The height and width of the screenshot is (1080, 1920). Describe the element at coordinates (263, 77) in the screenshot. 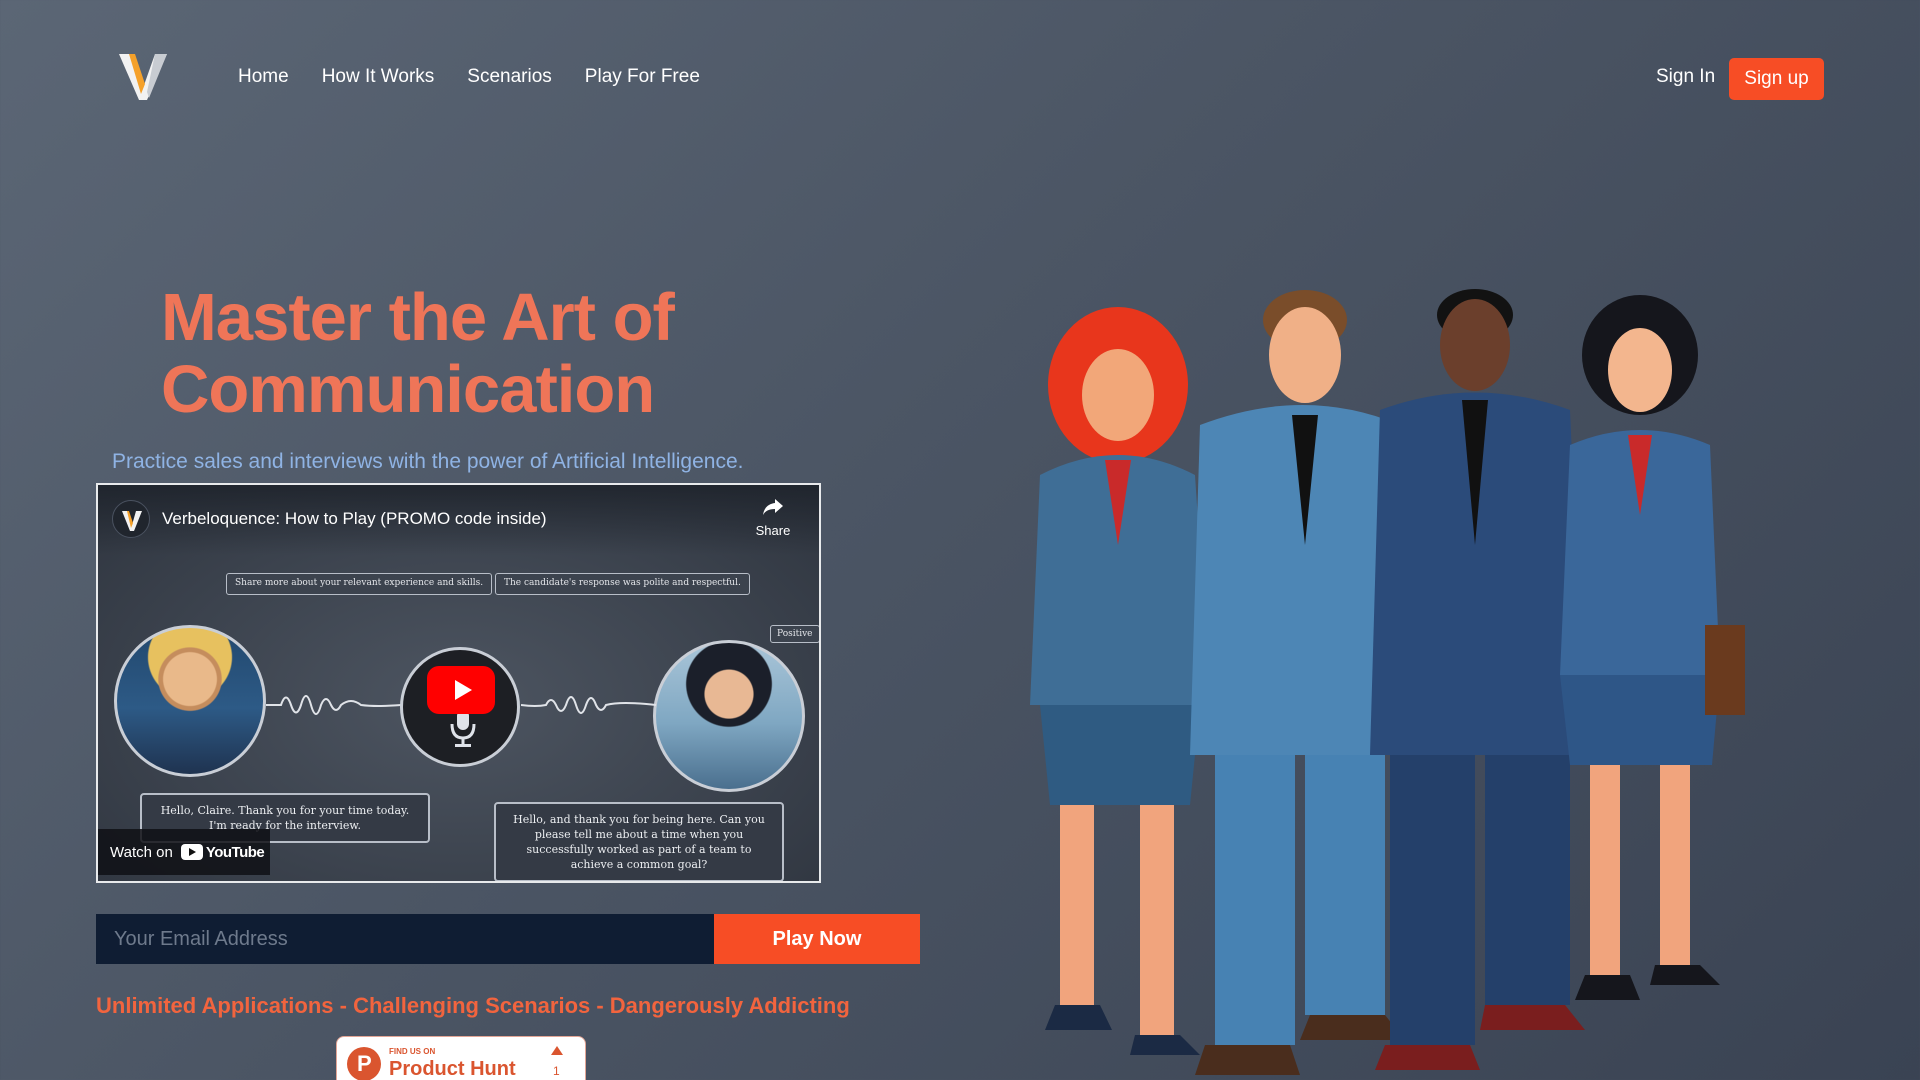

I see `nav-home: Home` at that location.